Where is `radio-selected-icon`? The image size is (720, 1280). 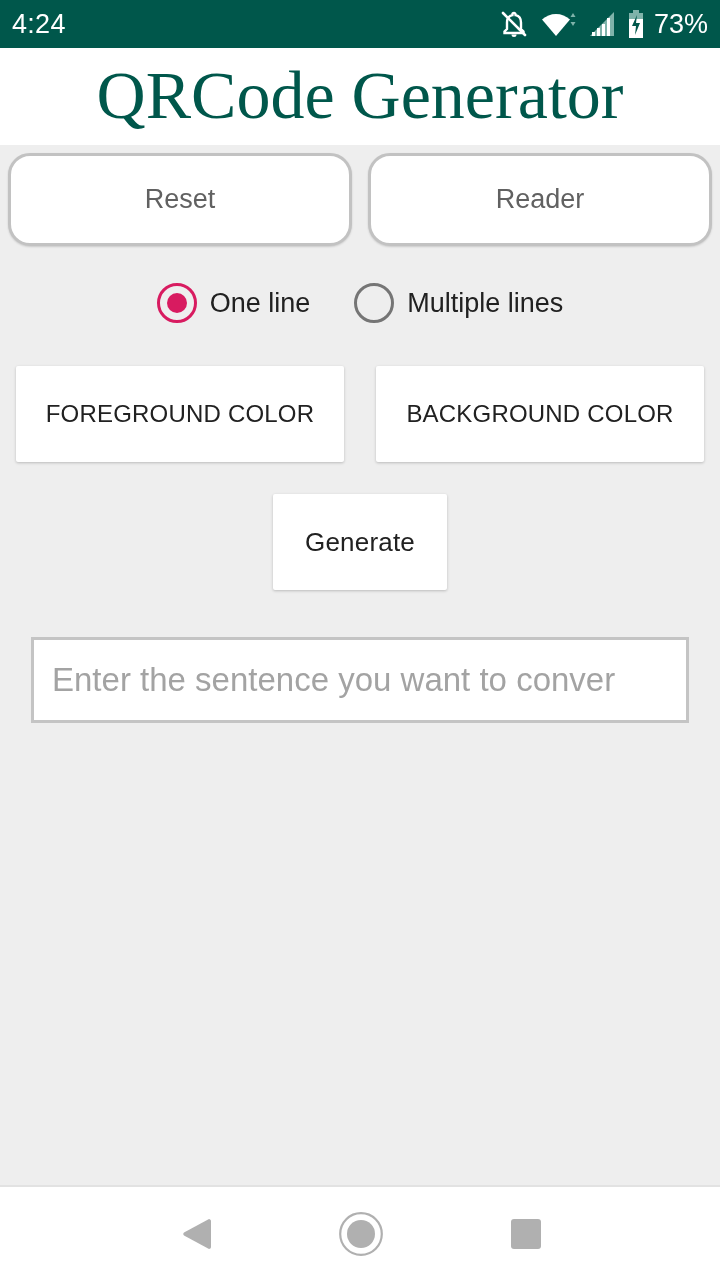
radio-selected-icon is located at coordinates (176, 303).